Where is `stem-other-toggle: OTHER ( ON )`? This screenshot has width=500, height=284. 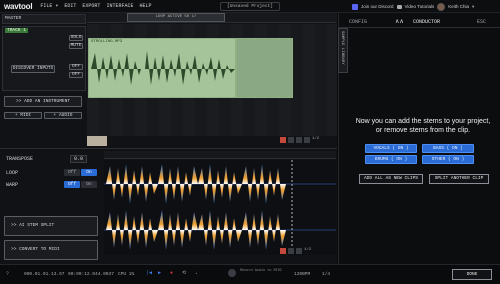
stem-other-toggle: OTHER ( ON ) is located at coordinates (448, 159).